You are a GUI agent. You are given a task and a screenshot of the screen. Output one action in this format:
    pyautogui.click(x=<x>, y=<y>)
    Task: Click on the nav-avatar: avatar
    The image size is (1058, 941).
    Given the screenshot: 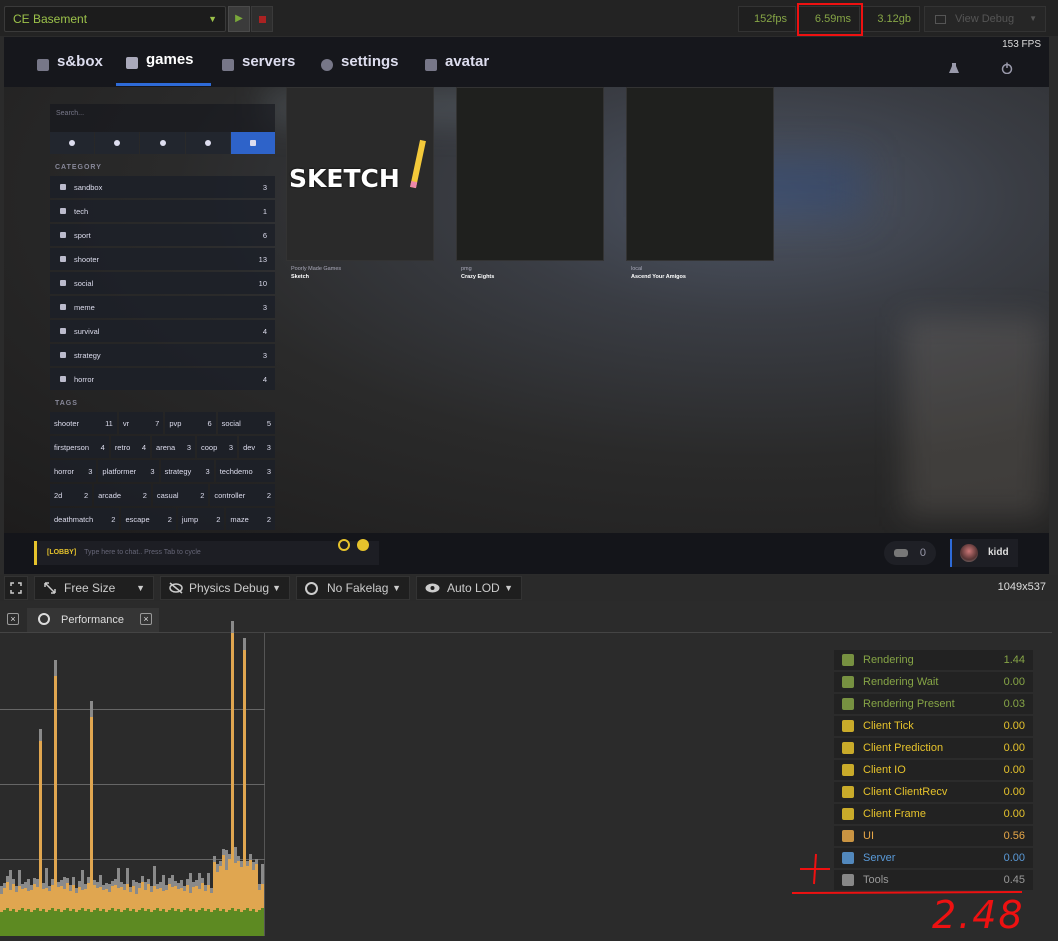 What is the action you would take?
    pyautogui.click(x=457, y=68)
    